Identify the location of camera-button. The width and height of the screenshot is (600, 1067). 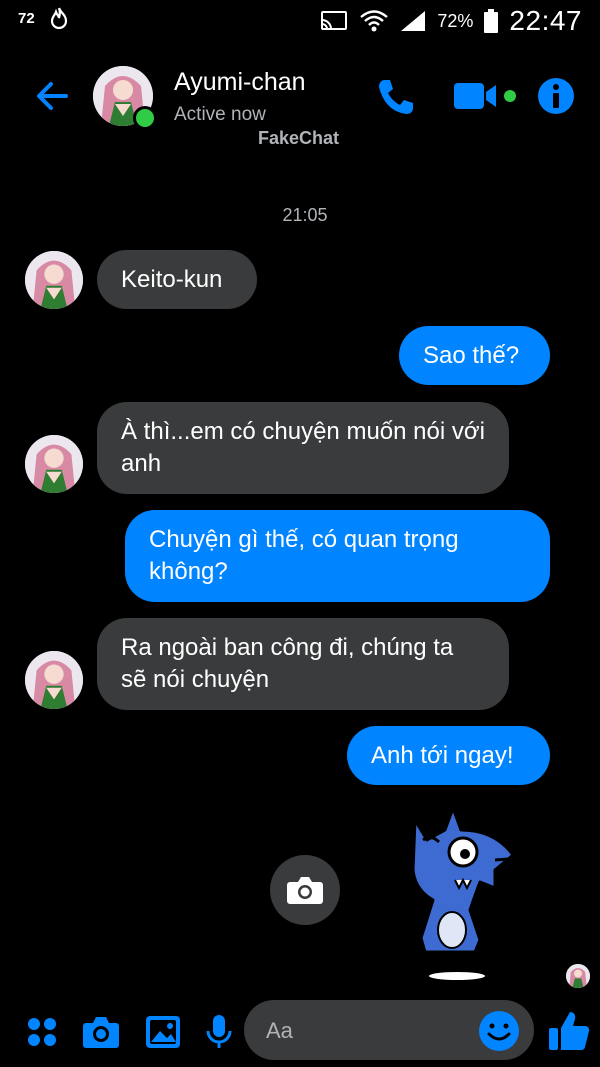
(101, 1032).